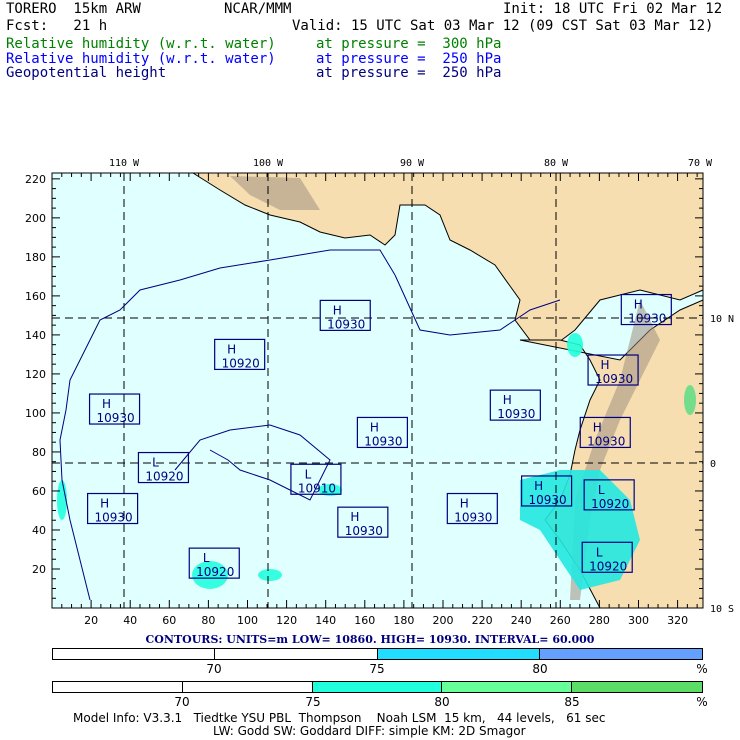  Describe the element at coordinates (130, 619) in the screenshot. I see `x-tick-label: 40` at that location.